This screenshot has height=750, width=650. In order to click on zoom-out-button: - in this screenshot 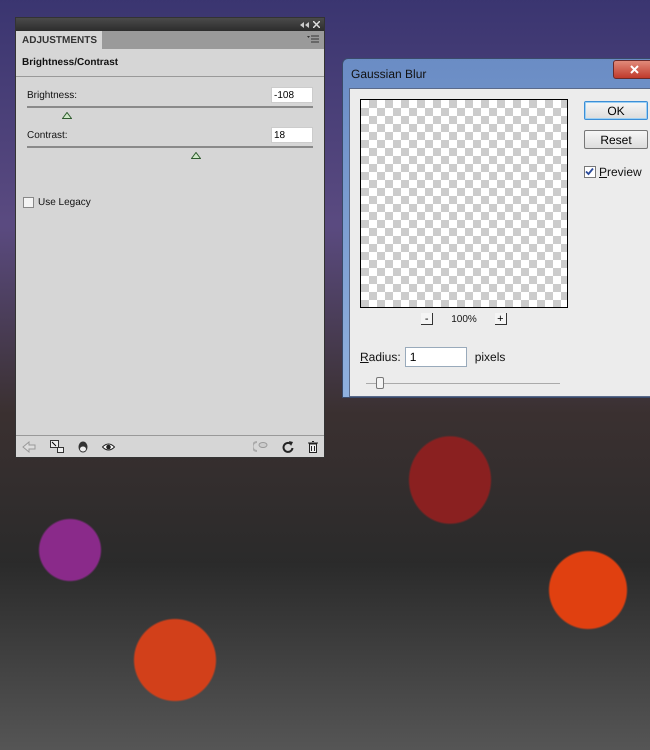, I will do `click(427, 319)`.